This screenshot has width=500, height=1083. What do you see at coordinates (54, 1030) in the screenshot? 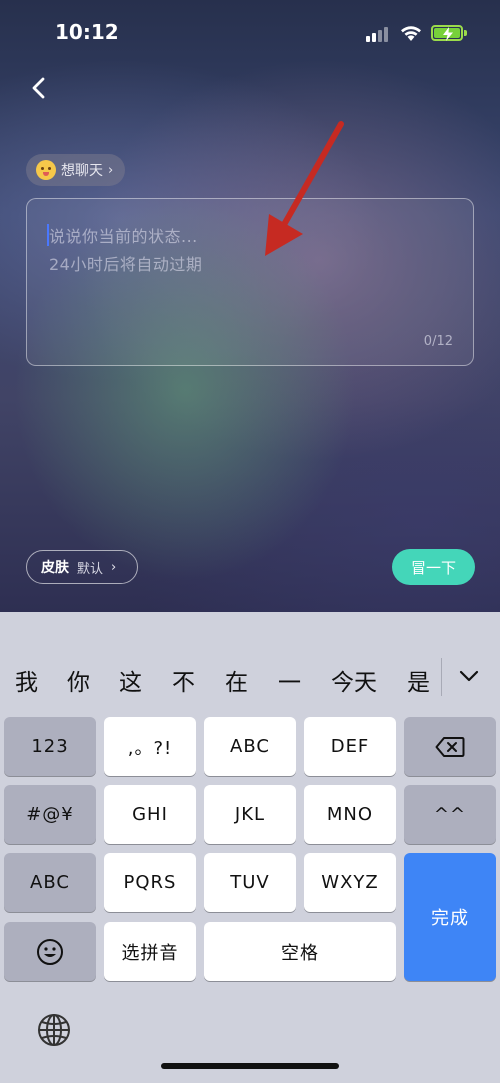
I see `globe-icon` at bounding box center [54, 1030].